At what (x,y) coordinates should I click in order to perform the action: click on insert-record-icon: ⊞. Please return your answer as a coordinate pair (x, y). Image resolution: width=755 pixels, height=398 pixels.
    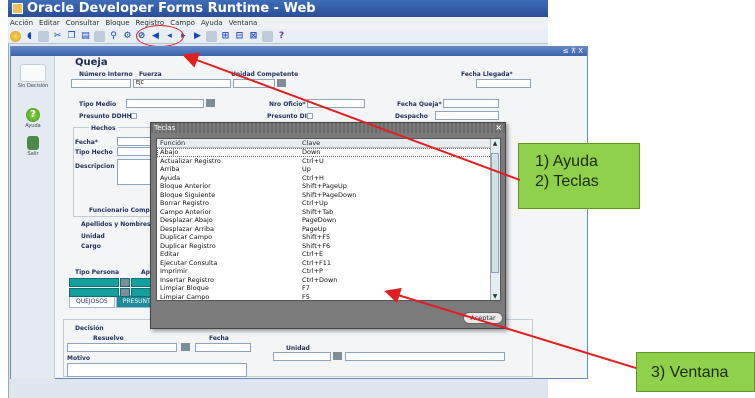
    Looking at the image, I should click on (225, 36).